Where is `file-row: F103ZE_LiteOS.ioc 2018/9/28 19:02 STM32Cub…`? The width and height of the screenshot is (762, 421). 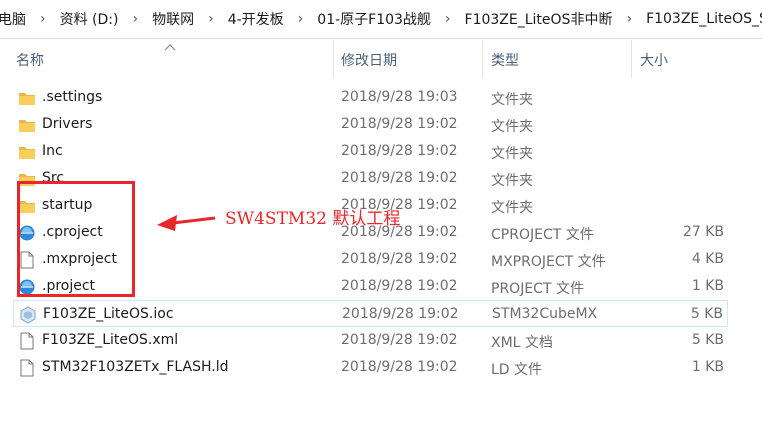
file-row: F103ZE_LiteOS.ioc 2018/9/28 19:02 STM32Cub… is located at coordinates (370, 313).